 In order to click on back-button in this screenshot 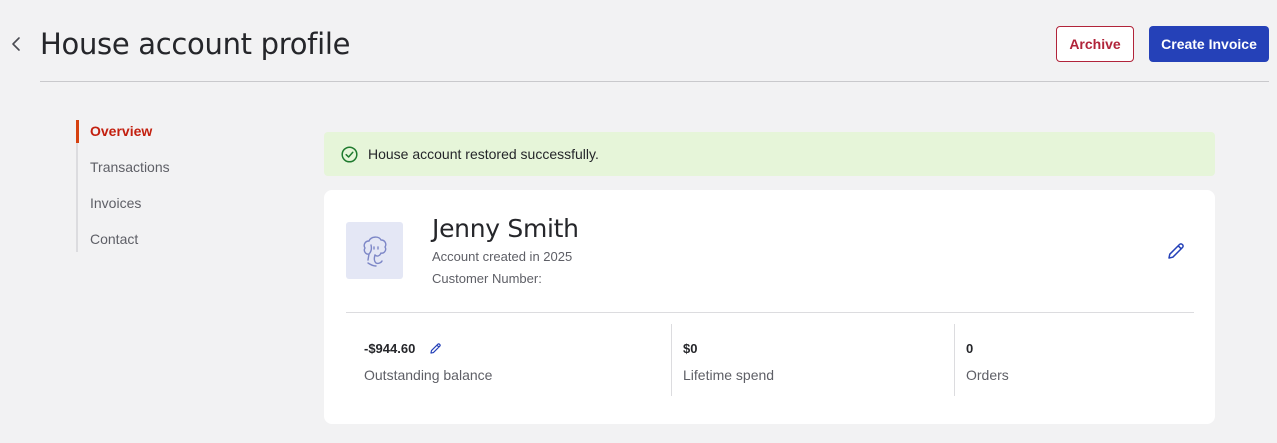, I will do `click(16, 44)`.